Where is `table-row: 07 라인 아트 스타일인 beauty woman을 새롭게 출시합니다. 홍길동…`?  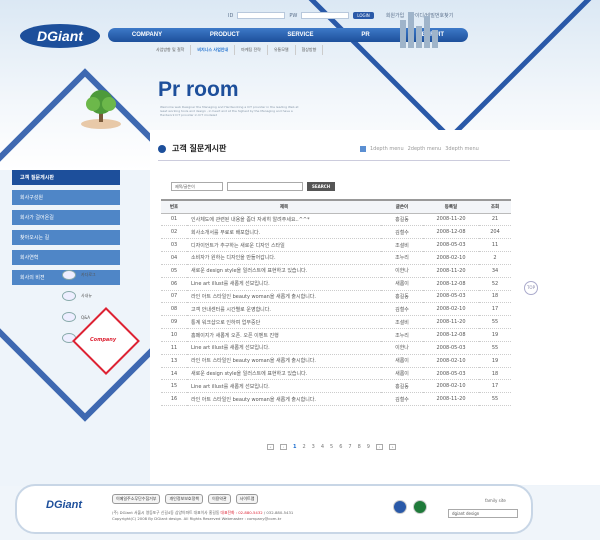 table-row: 07 라인 아트 스타일인 beauty woman을 새롭게 출시합니다. 홍길동… is located at coordinates (336, 297).